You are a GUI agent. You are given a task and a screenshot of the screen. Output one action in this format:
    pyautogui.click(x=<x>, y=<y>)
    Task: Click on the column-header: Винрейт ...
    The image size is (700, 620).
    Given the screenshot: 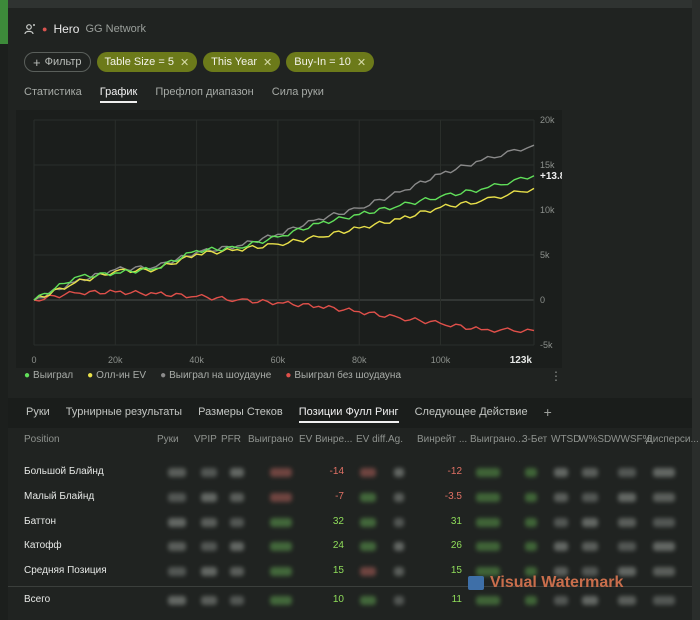 What is the action you would take?
    pyautogui.click(x=442, y=439)
    